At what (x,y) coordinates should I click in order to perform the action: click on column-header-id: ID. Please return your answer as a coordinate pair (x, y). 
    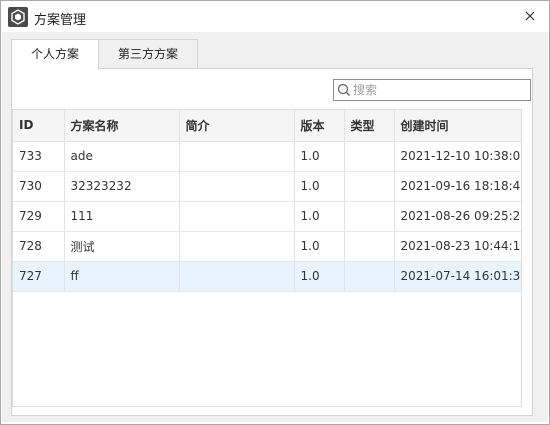
    Looking at the image, I should click on (39, 126).